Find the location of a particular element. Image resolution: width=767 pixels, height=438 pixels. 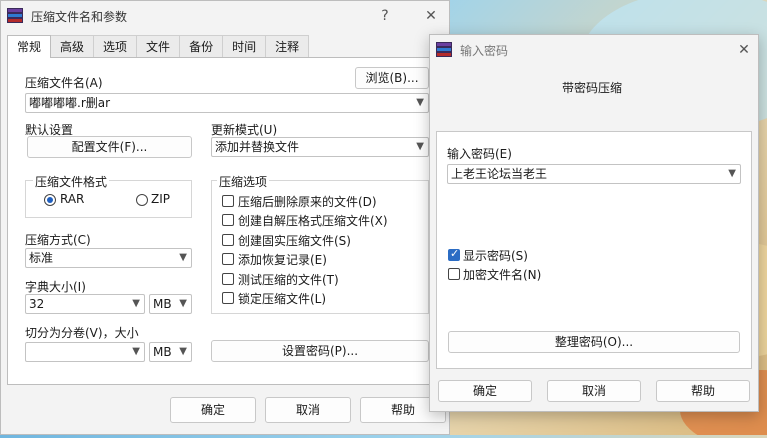

dict-size-value: 32 is located at coordinates (37, 304).